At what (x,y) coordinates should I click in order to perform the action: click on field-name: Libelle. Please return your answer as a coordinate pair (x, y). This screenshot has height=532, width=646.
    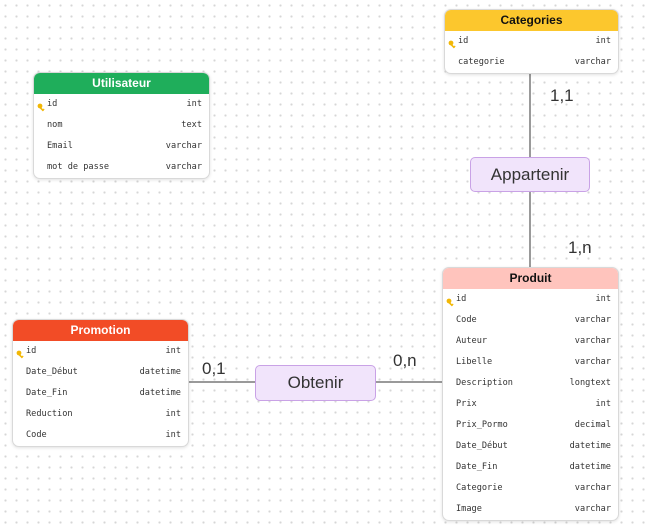
    Looking at the image, I should click on (474, 362).